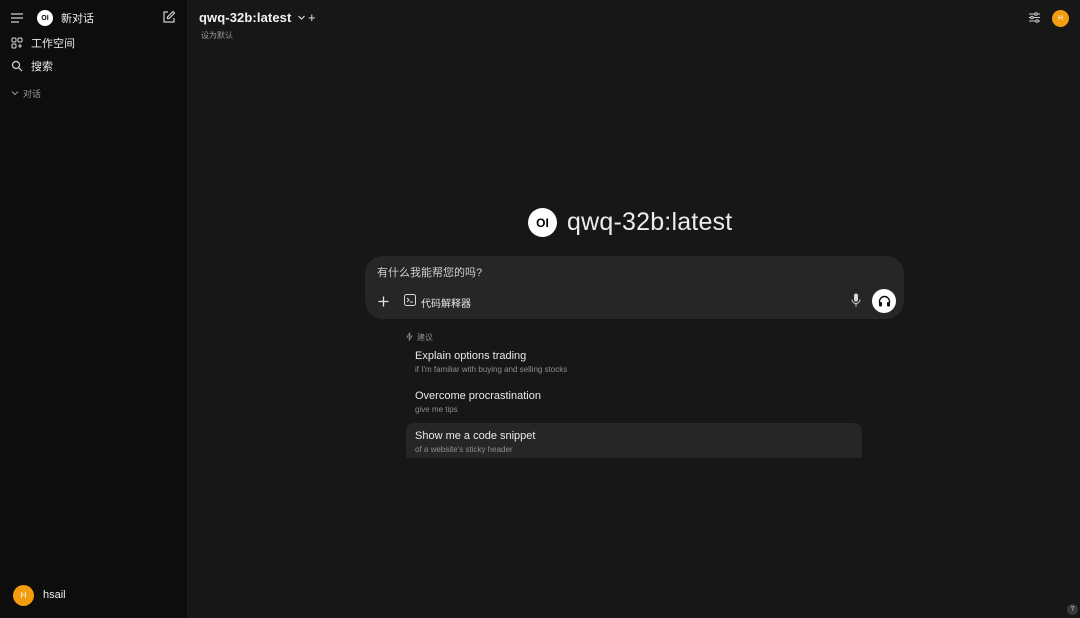 This screenshot has width=1080, height=618. What do you see at coordinates (17, 66) in the screenshot?
I see `search-icon` at bounding box center [17, 66].